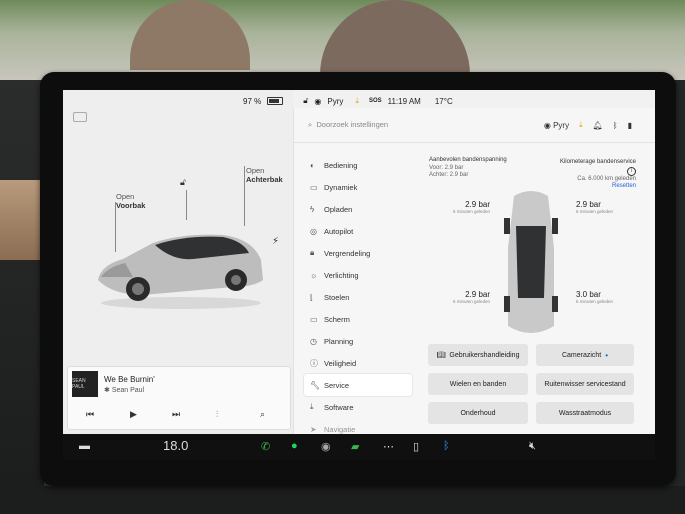 The height and width of the screenshot is (514, 685). What do you see at coordinates (314, 275) in the screenshot?
I see `sun-icon: ☼` at bounding box center [314, 275].